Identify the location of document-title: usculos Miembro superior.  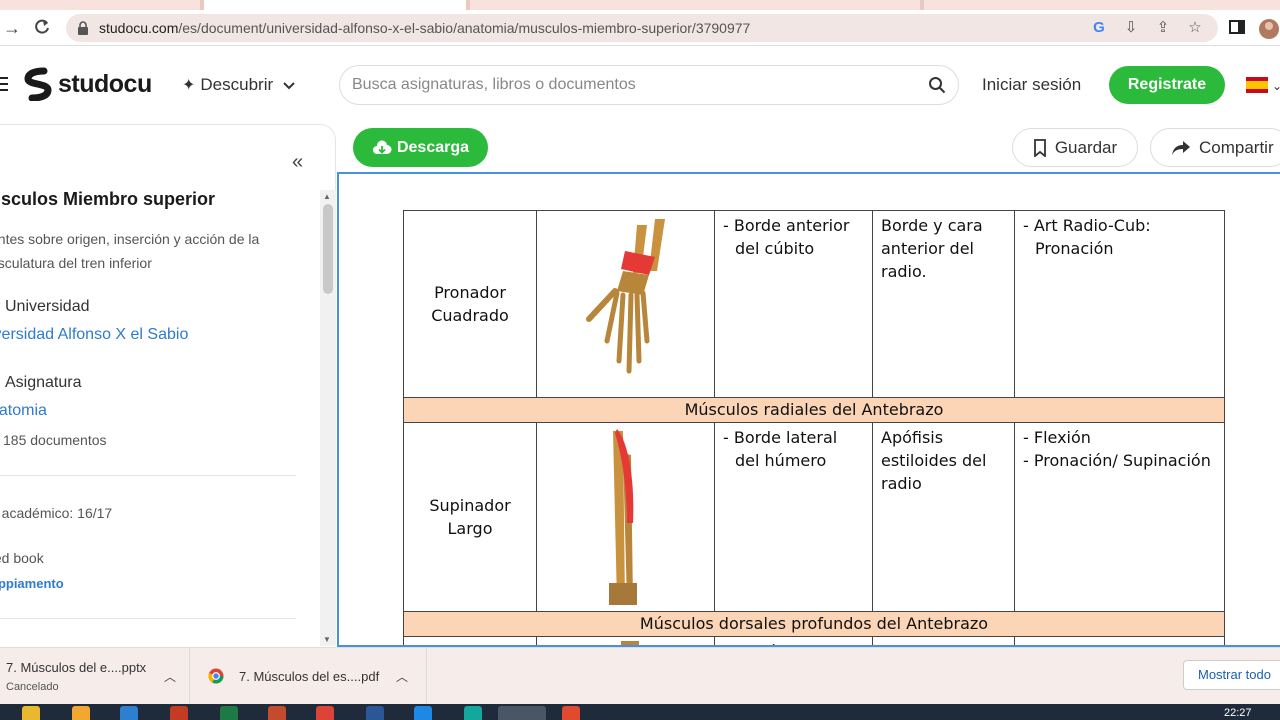
(108, 199).